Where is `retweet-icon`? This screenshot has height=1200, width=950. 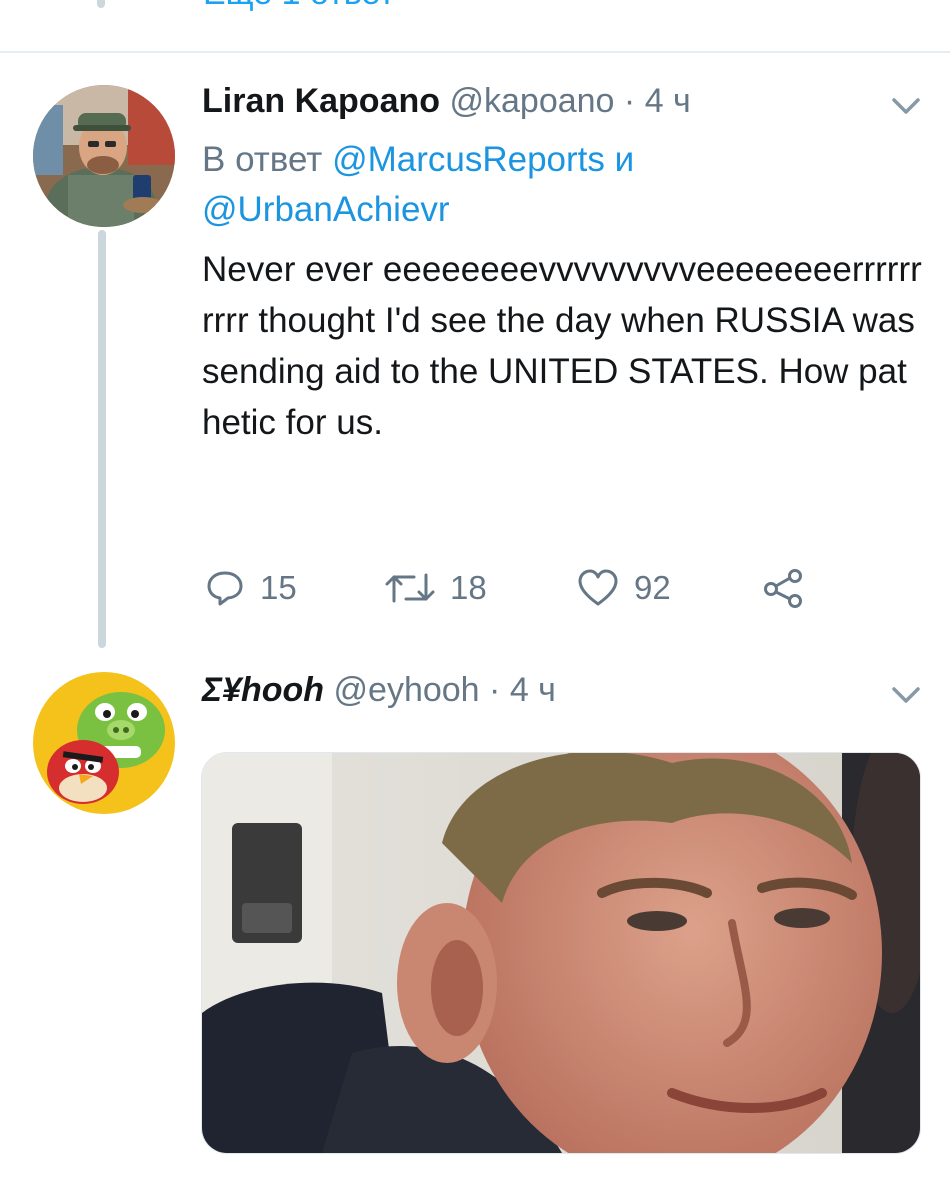 retweet-icon is located at coordinates (410, 588).